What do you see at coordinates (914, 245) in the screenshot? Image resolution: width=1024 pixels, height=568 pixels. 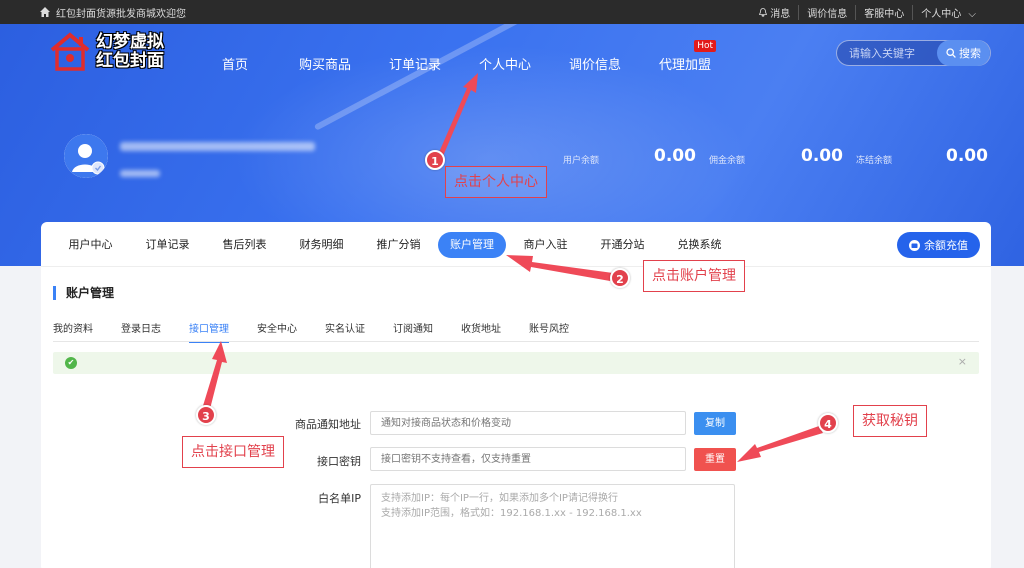 I see `wallet-icon` at bounding box center [914, 245].